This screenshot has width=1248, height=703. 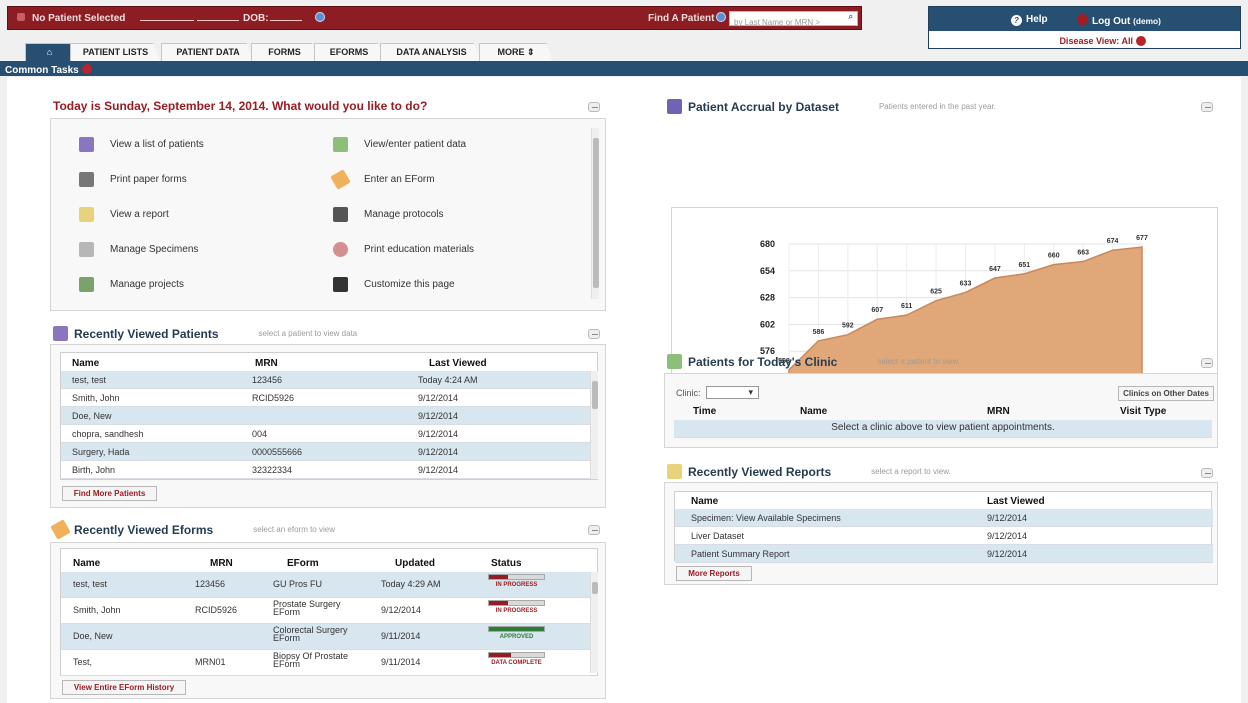 I want to click on patient-row: test, test 123456 Today 4:24 AM, so click(x=325, y=380).